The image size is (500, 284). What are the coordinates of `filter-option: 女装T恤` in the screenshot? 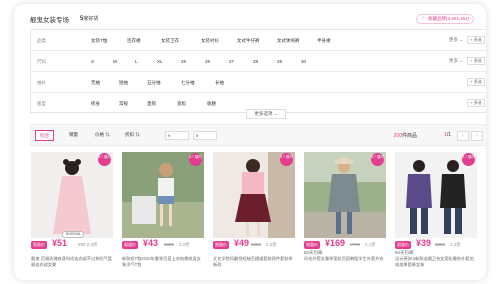 It's located at (99, 41).